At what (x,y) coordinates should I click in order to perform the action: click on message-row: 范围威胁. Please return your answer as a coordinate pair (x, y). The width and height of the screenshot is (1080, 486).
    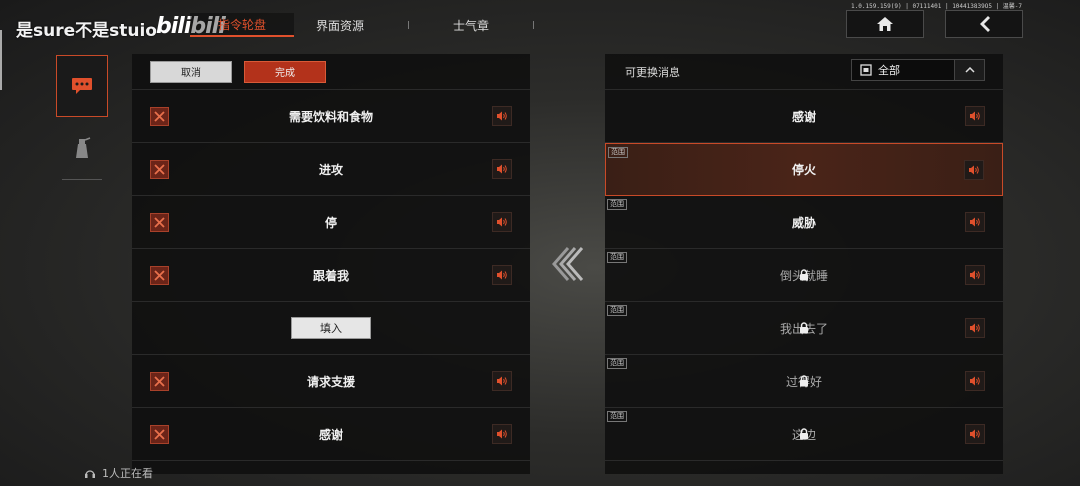
    Looking at the image, I should click on (804, 222).